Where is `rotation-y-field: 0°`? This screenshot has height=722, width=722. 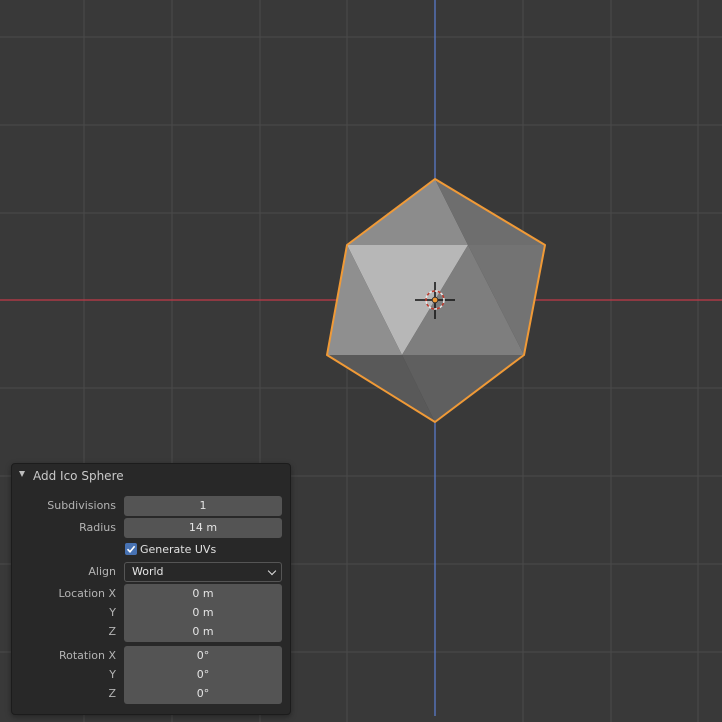
rotation-y-field: 0° is located at coordinates (203, 675).